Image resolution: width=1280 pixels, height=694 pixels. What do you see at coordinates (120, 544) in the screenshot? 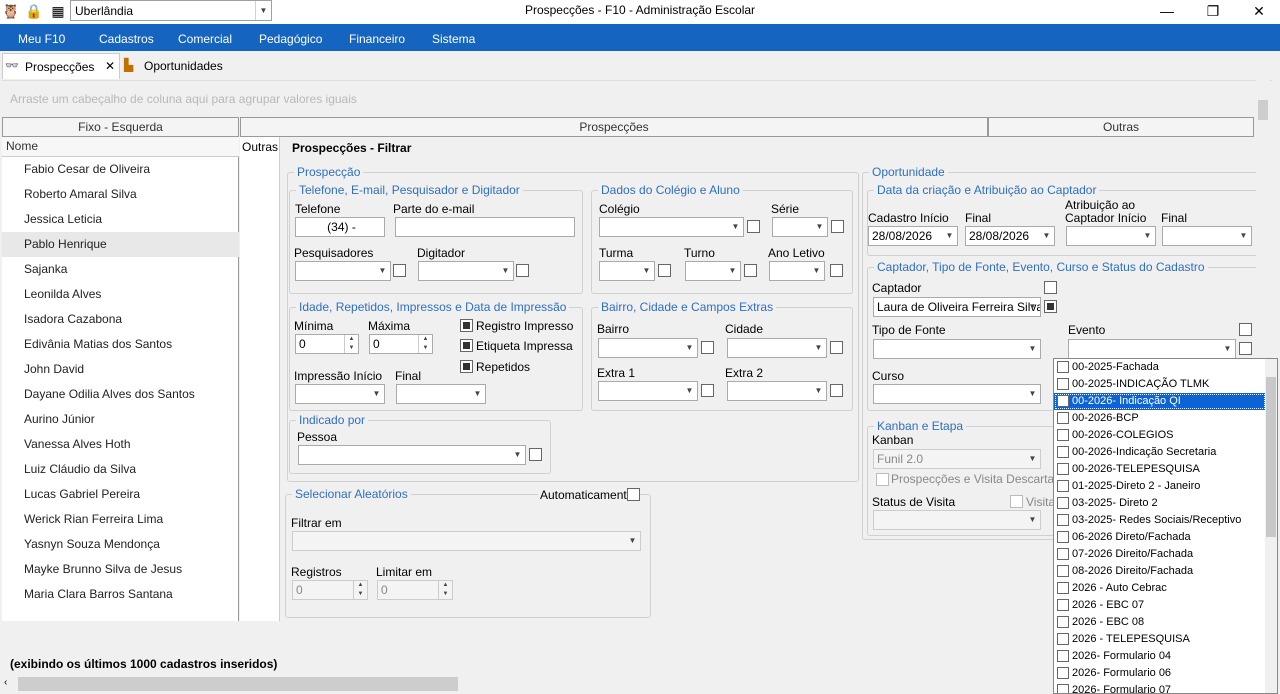
I see `table-row: Yasnyn Souza Mendonça` at bounding box center [120, 544].